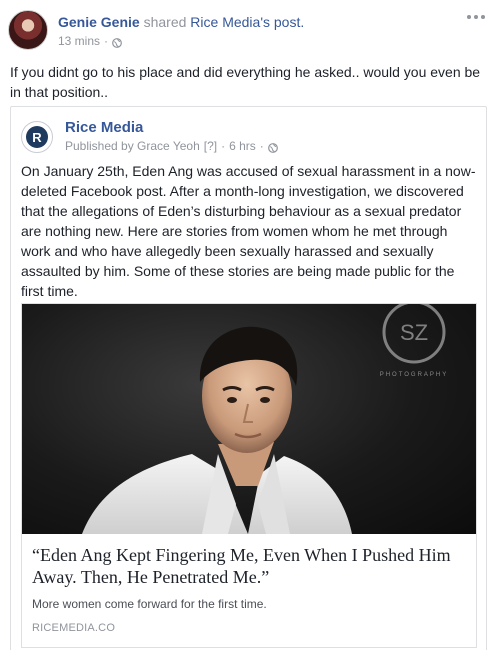 The height and width of the screenshot is (650, 497). Describe the element at coordinates (99, 22) in the screenshot. I see `author-name-link: Genie Genie` at that location.